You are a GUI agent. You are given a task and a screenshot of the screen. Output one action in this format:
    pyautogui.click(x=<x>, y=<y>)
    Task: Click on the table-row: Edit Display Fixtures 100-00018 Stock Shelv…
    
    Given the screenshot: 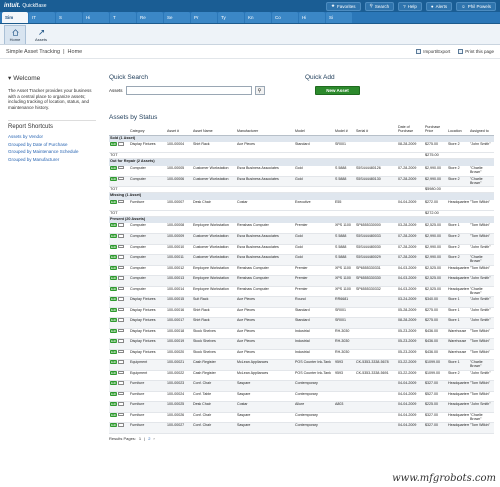 What is the action you would take?
    pyautogui.click(x=301, y=334)
    